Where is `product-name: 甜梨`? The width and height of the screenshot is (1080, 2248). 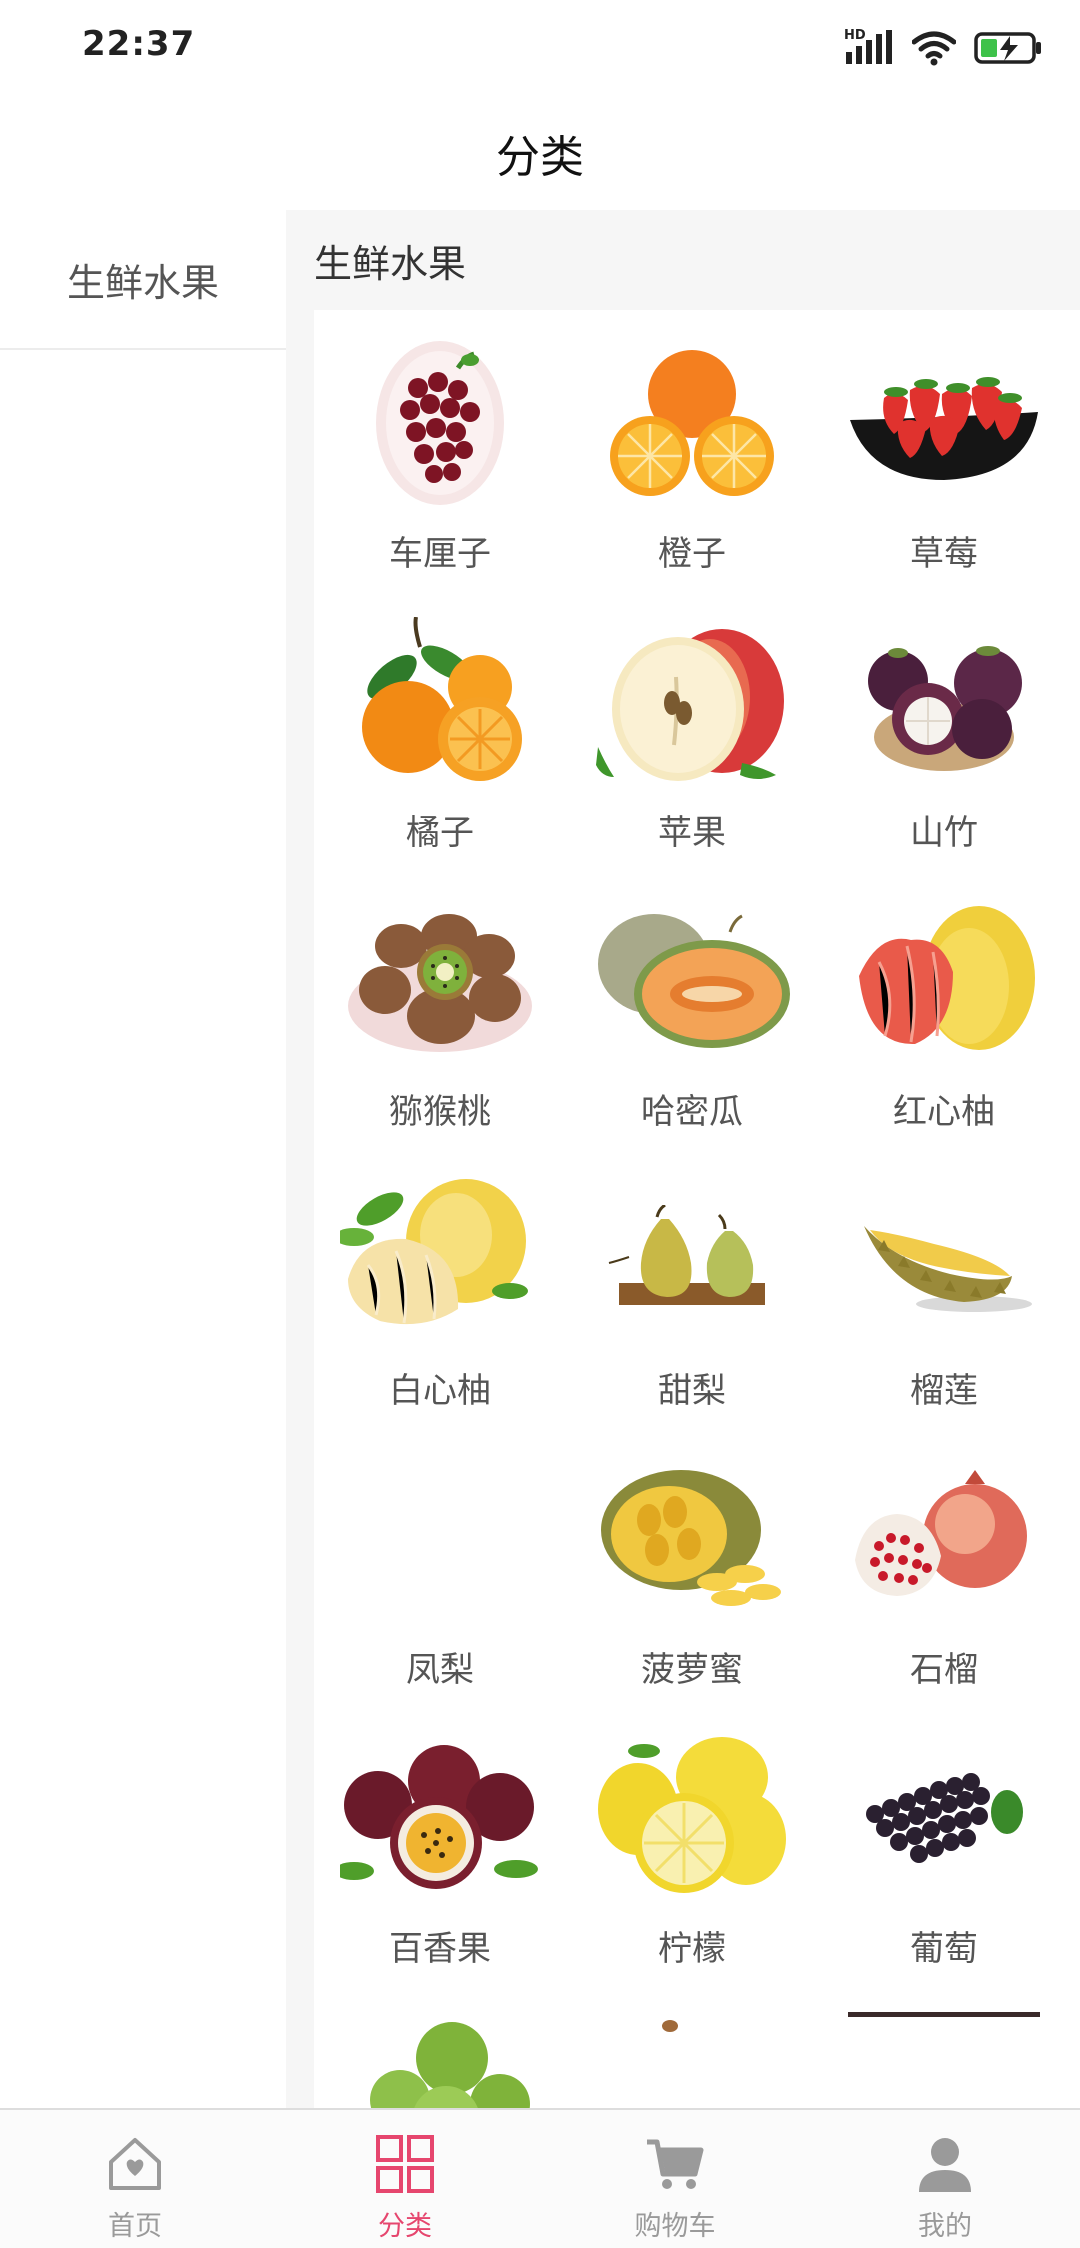
product-name: 甜梨 is located at coordinates (692, 1391).